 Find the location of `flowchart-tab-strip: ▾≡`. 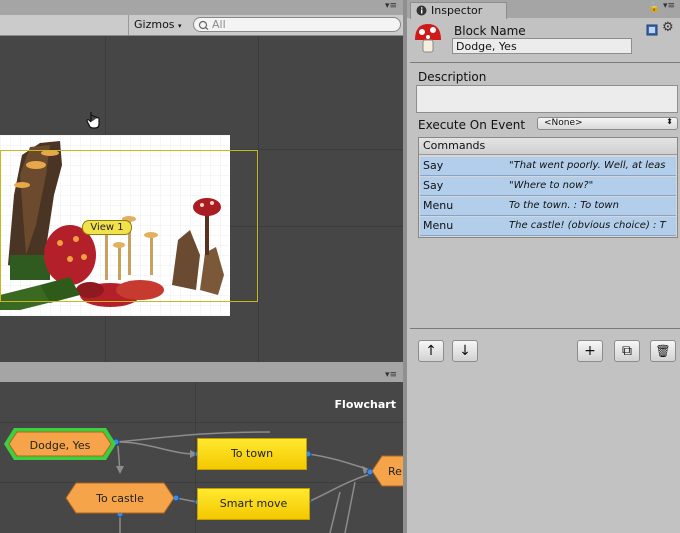

flowchart-tab-strip: ▾≡ is located at coordinates (201, 372).